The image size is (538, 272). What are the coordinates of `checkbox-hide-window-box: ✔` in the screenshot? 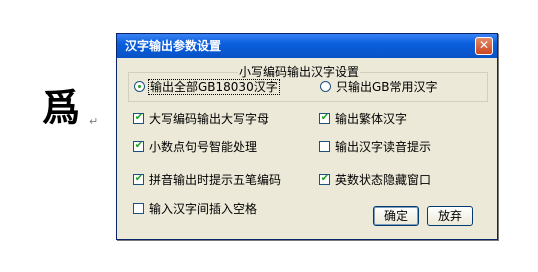 It's located at (324, 179).